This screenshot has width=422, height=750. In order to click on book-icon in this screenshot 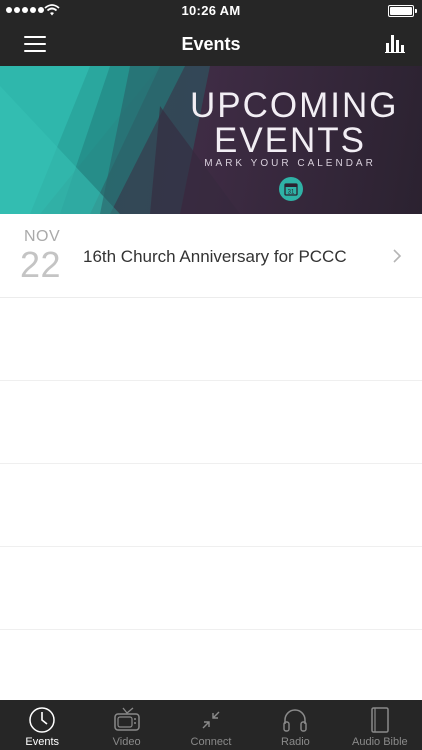, I will do `click(380, 720)`.